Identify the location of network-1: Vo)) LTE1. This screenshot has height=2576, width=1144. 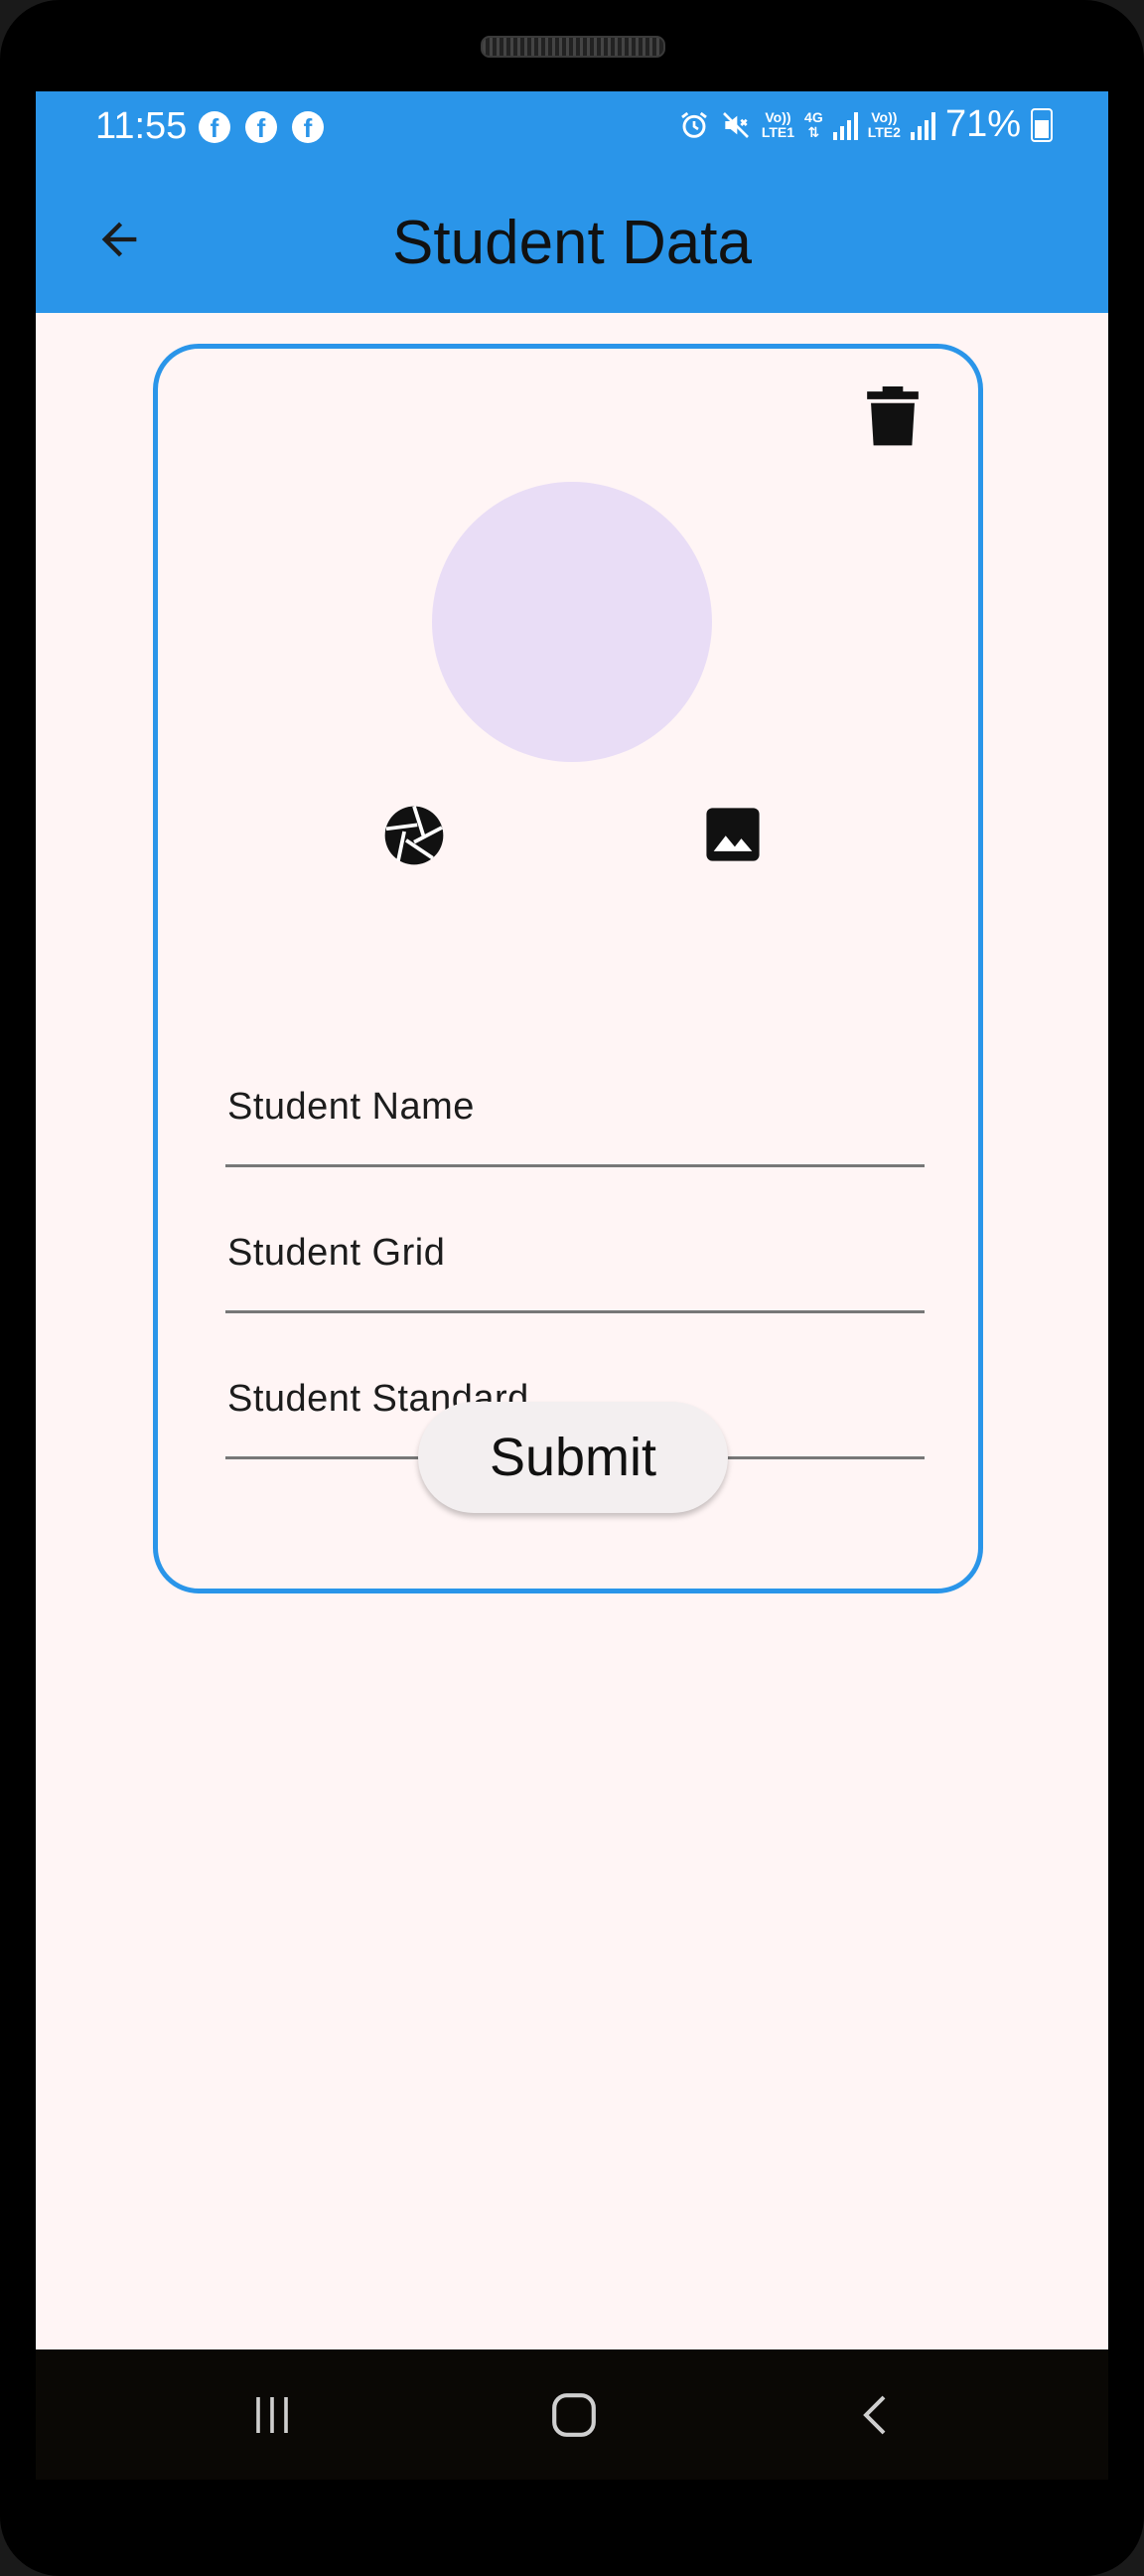
(778, 124).